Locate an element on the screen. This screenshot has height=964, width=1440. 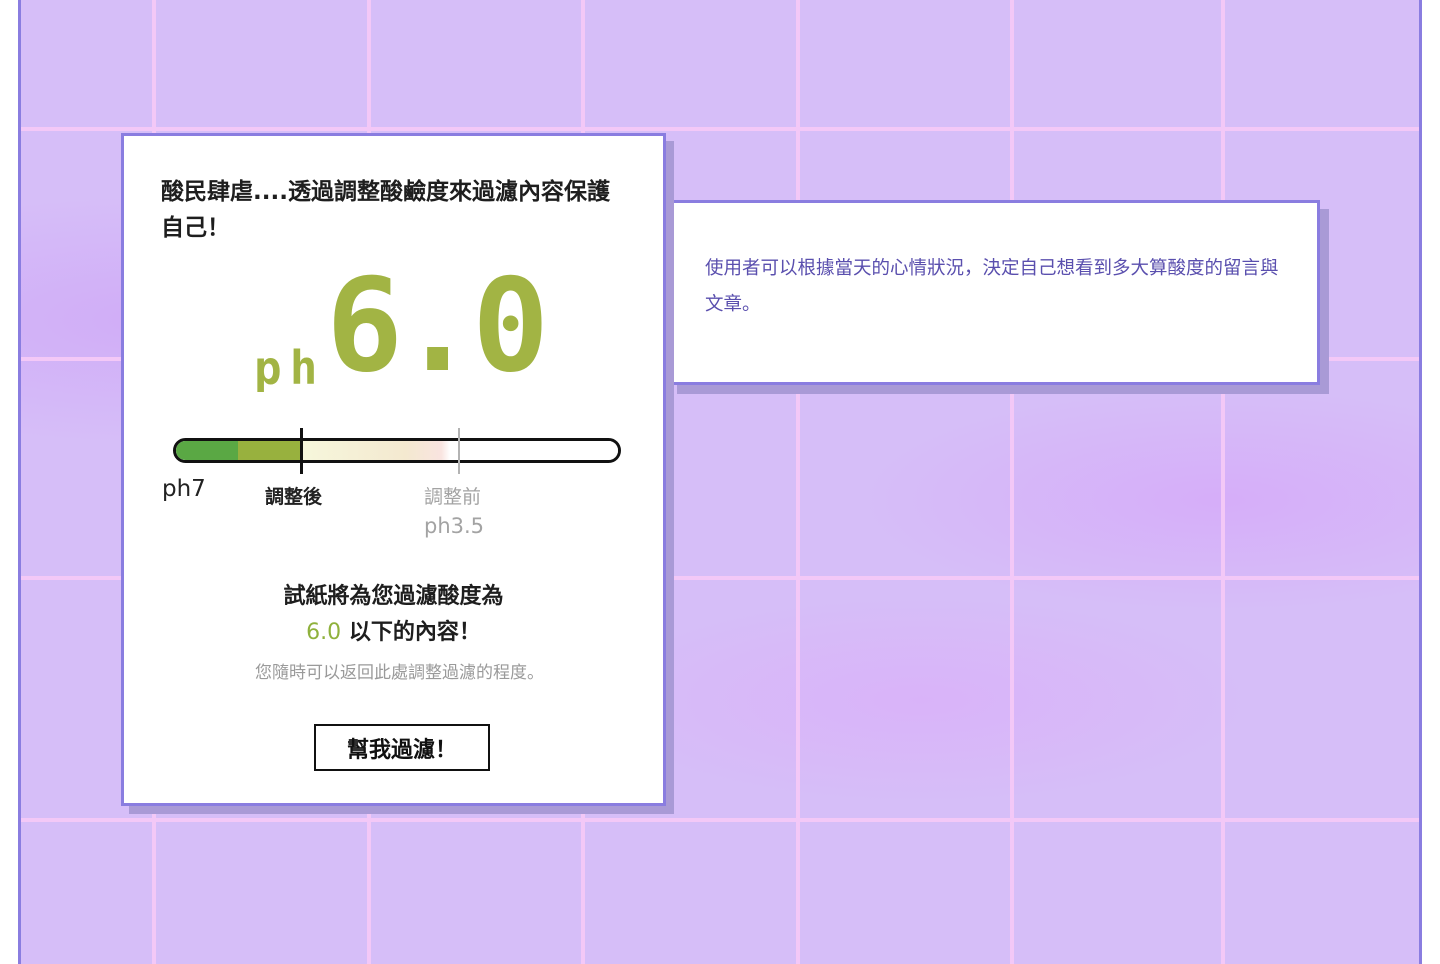
ph-value-display: ph 6.0 is located at coordinates (401, 332).